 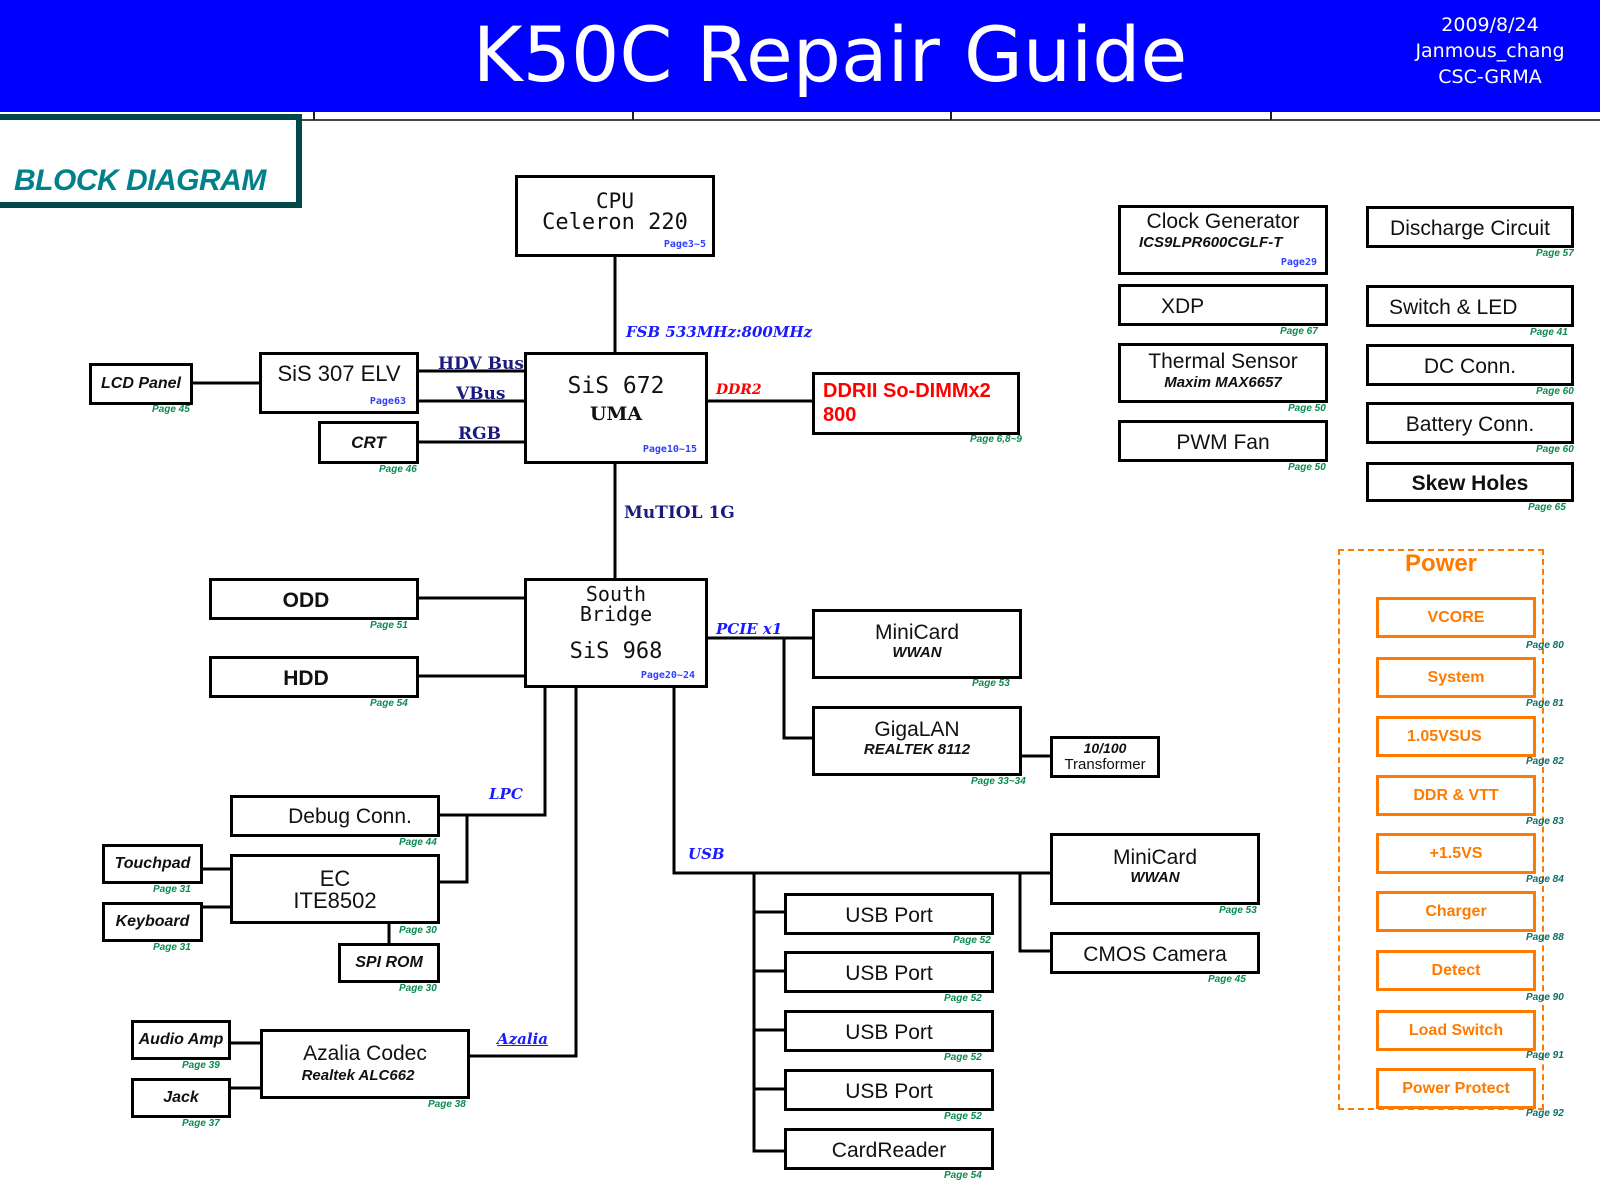 What do you see at coordinates (1211, 242) in the screenshot?
I see `clock-generator-line2: ICS9LPR600CGLF-T` at bounding box center [1211, 242].